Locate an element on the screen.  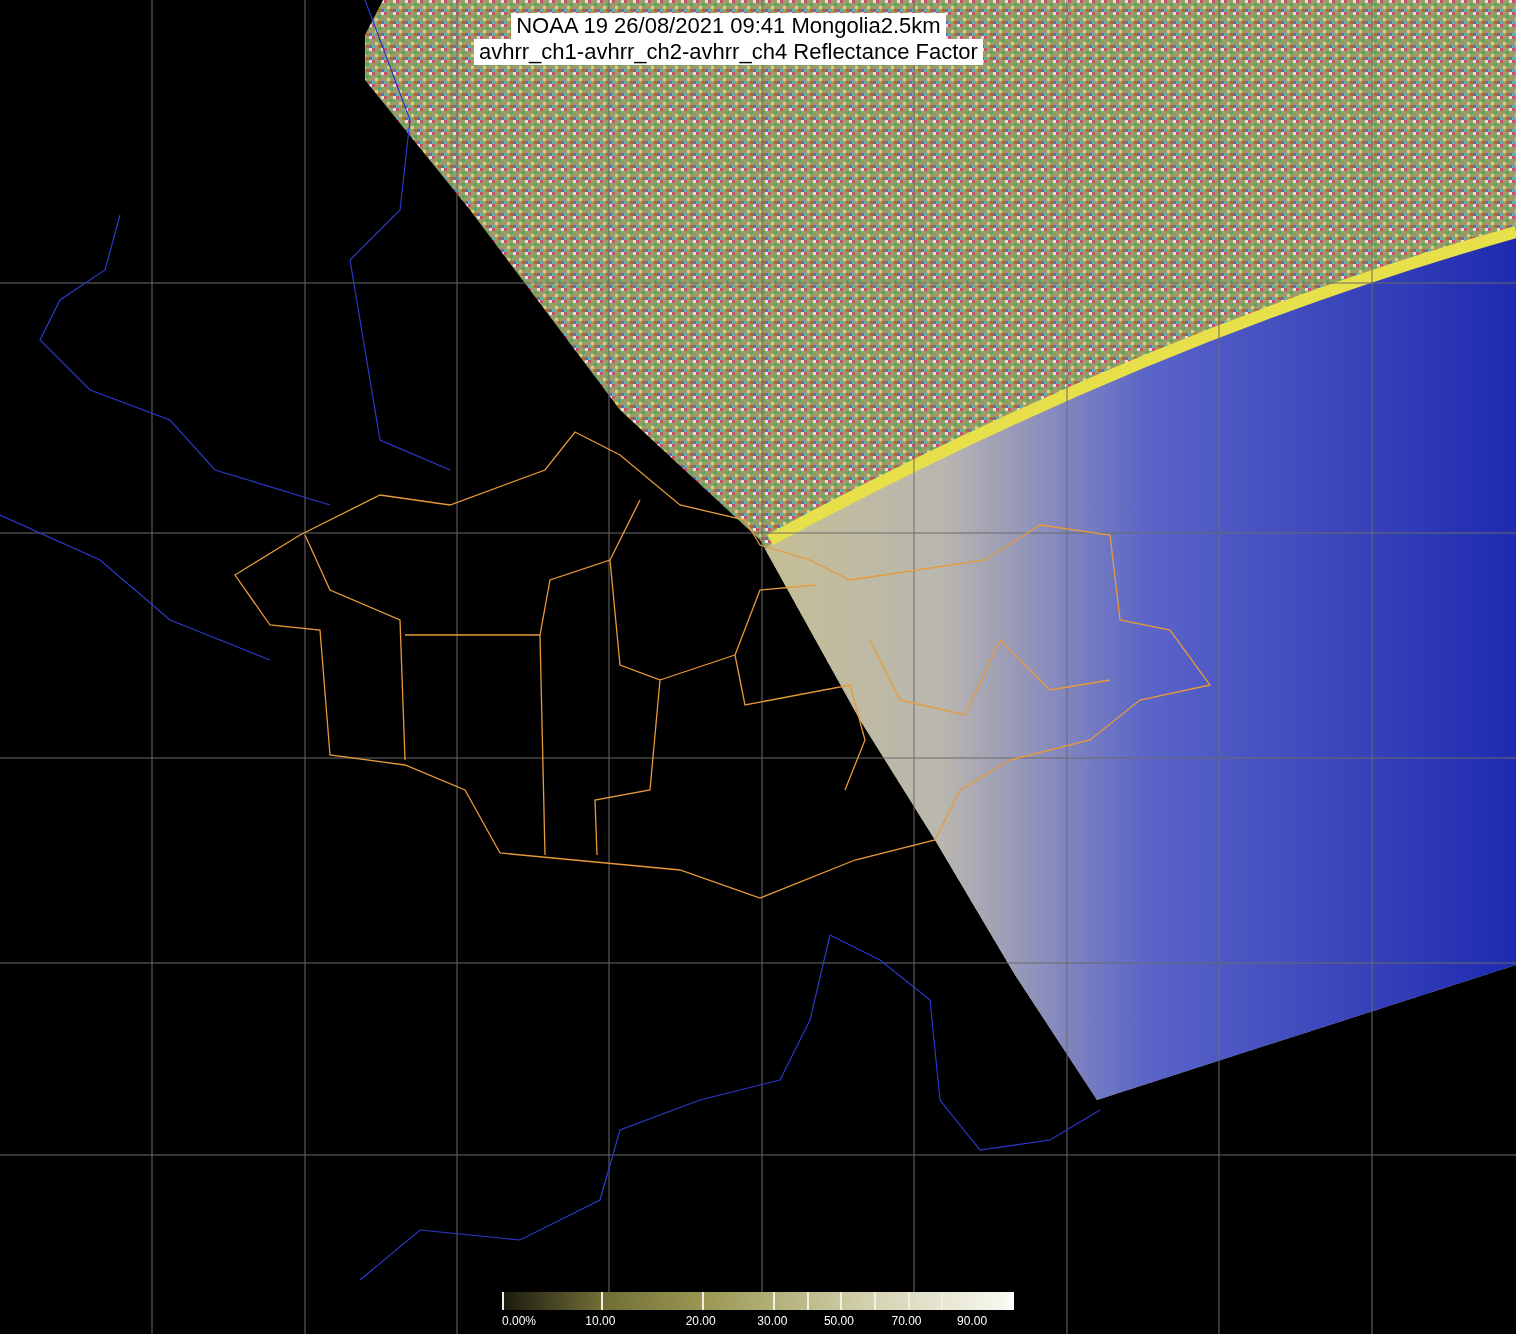
colorbar-label: 10.00 is located at coordinates (600, 1321).